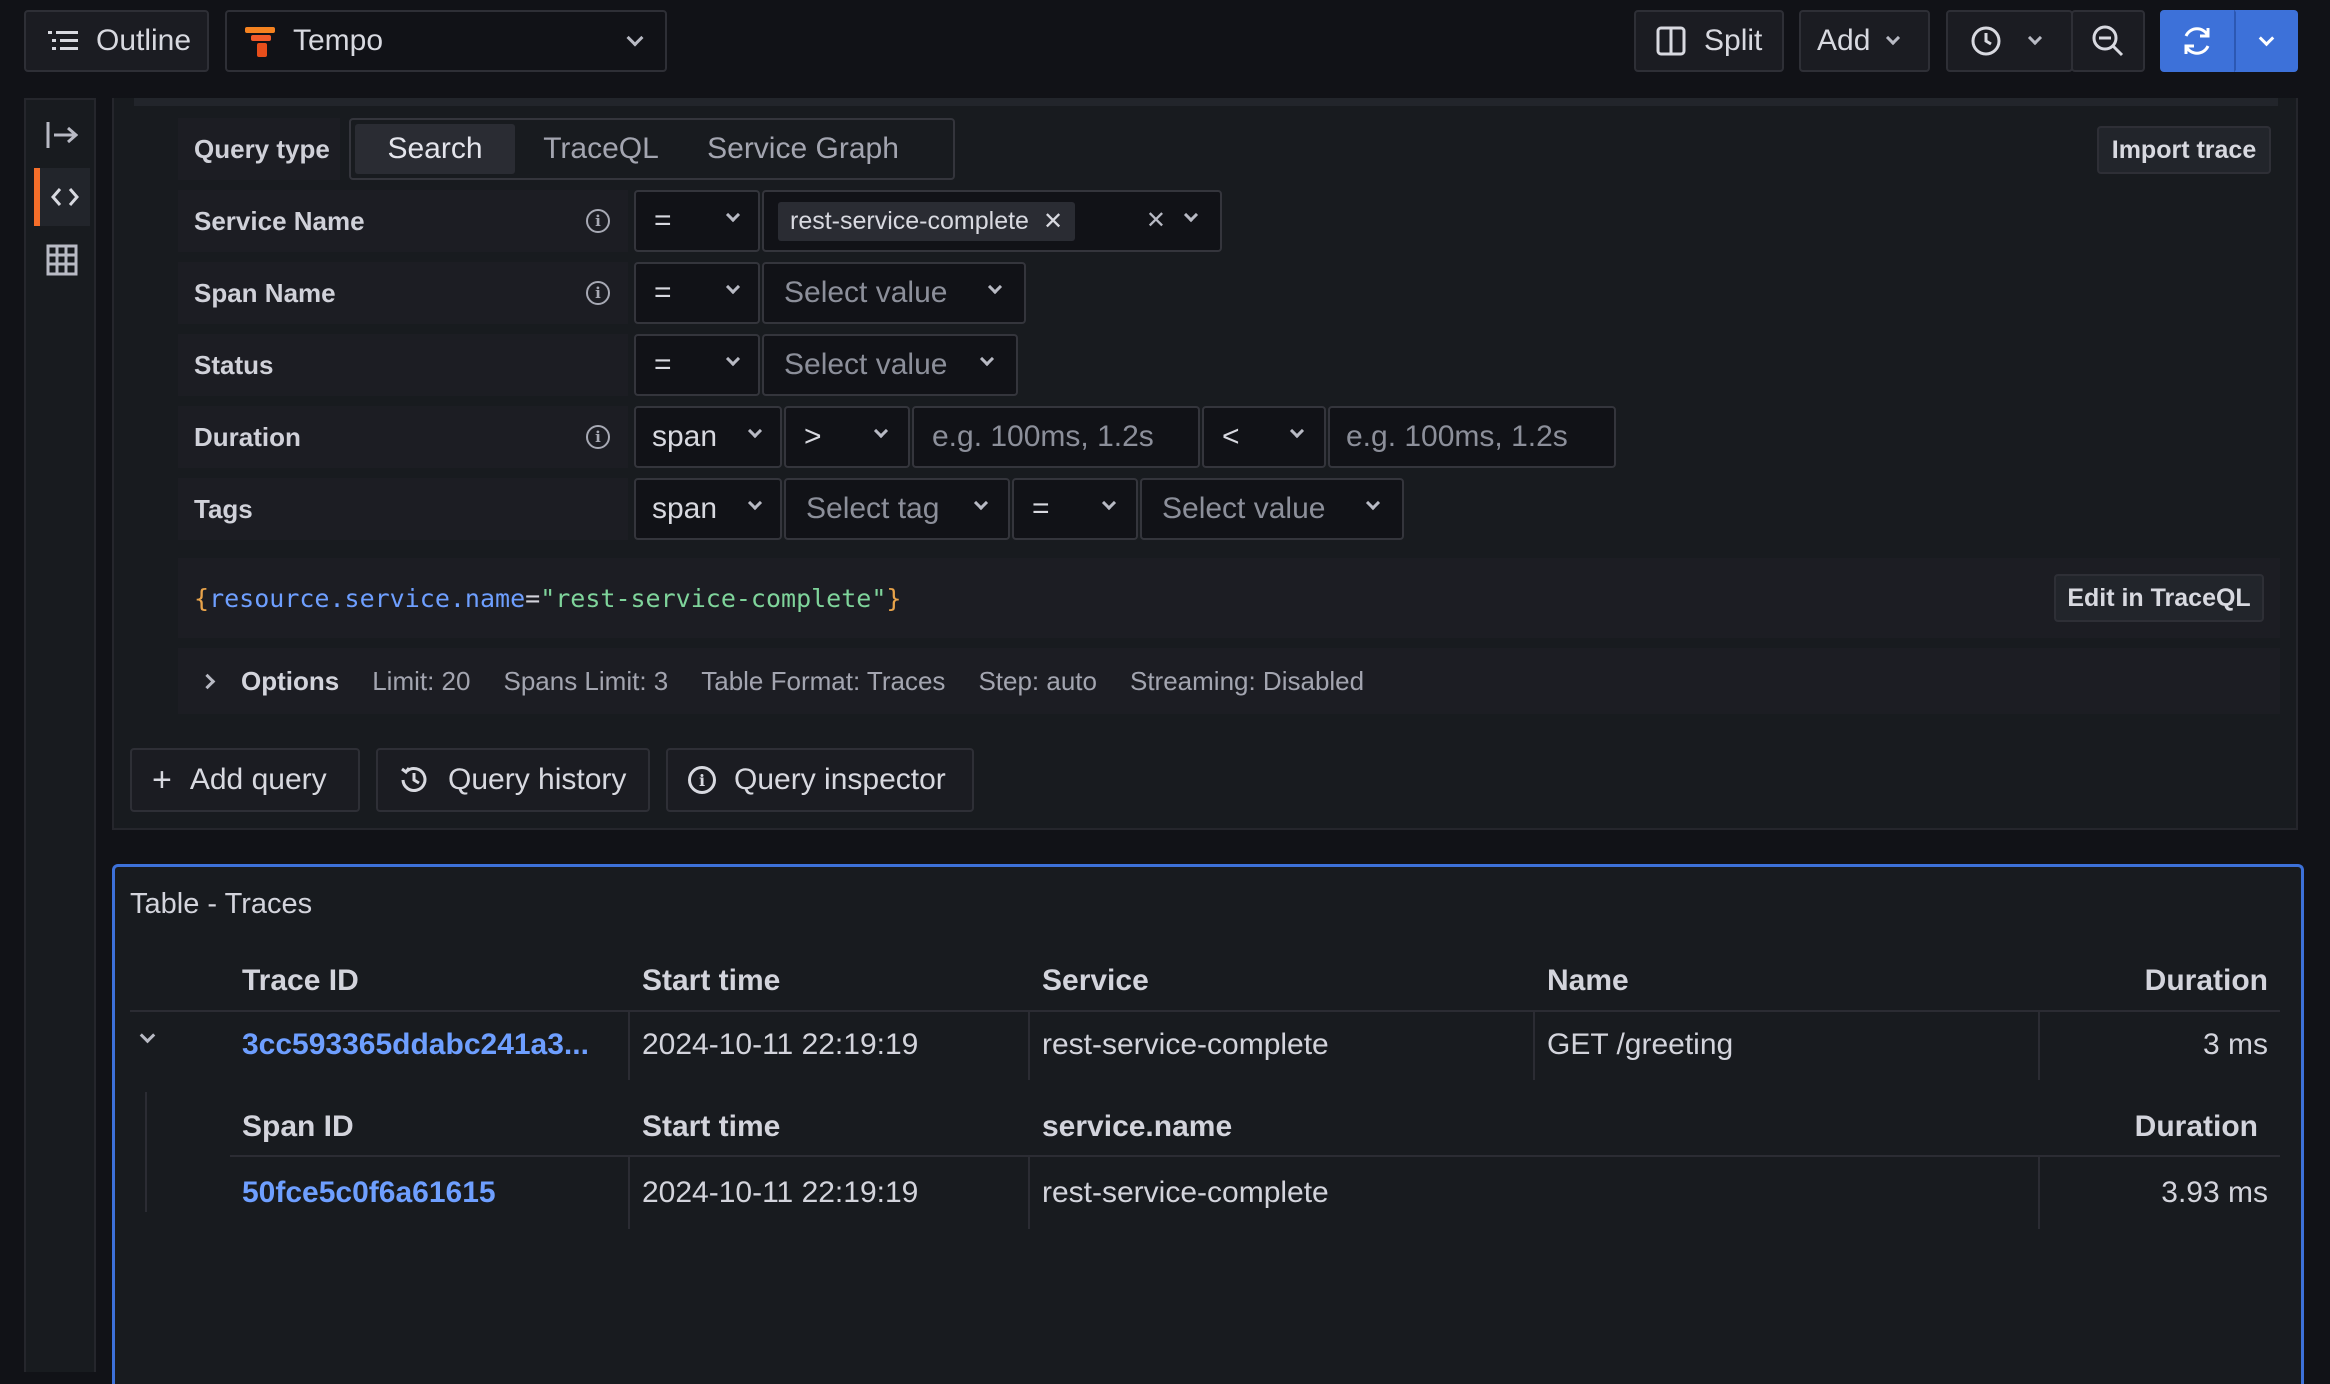 This screenshot has width=2330, height=1384. Describe the element at coordinates (992, 221) in the screenshot. I see `service-name-value-select: rest-service-complete ✕ ✕` at that location.